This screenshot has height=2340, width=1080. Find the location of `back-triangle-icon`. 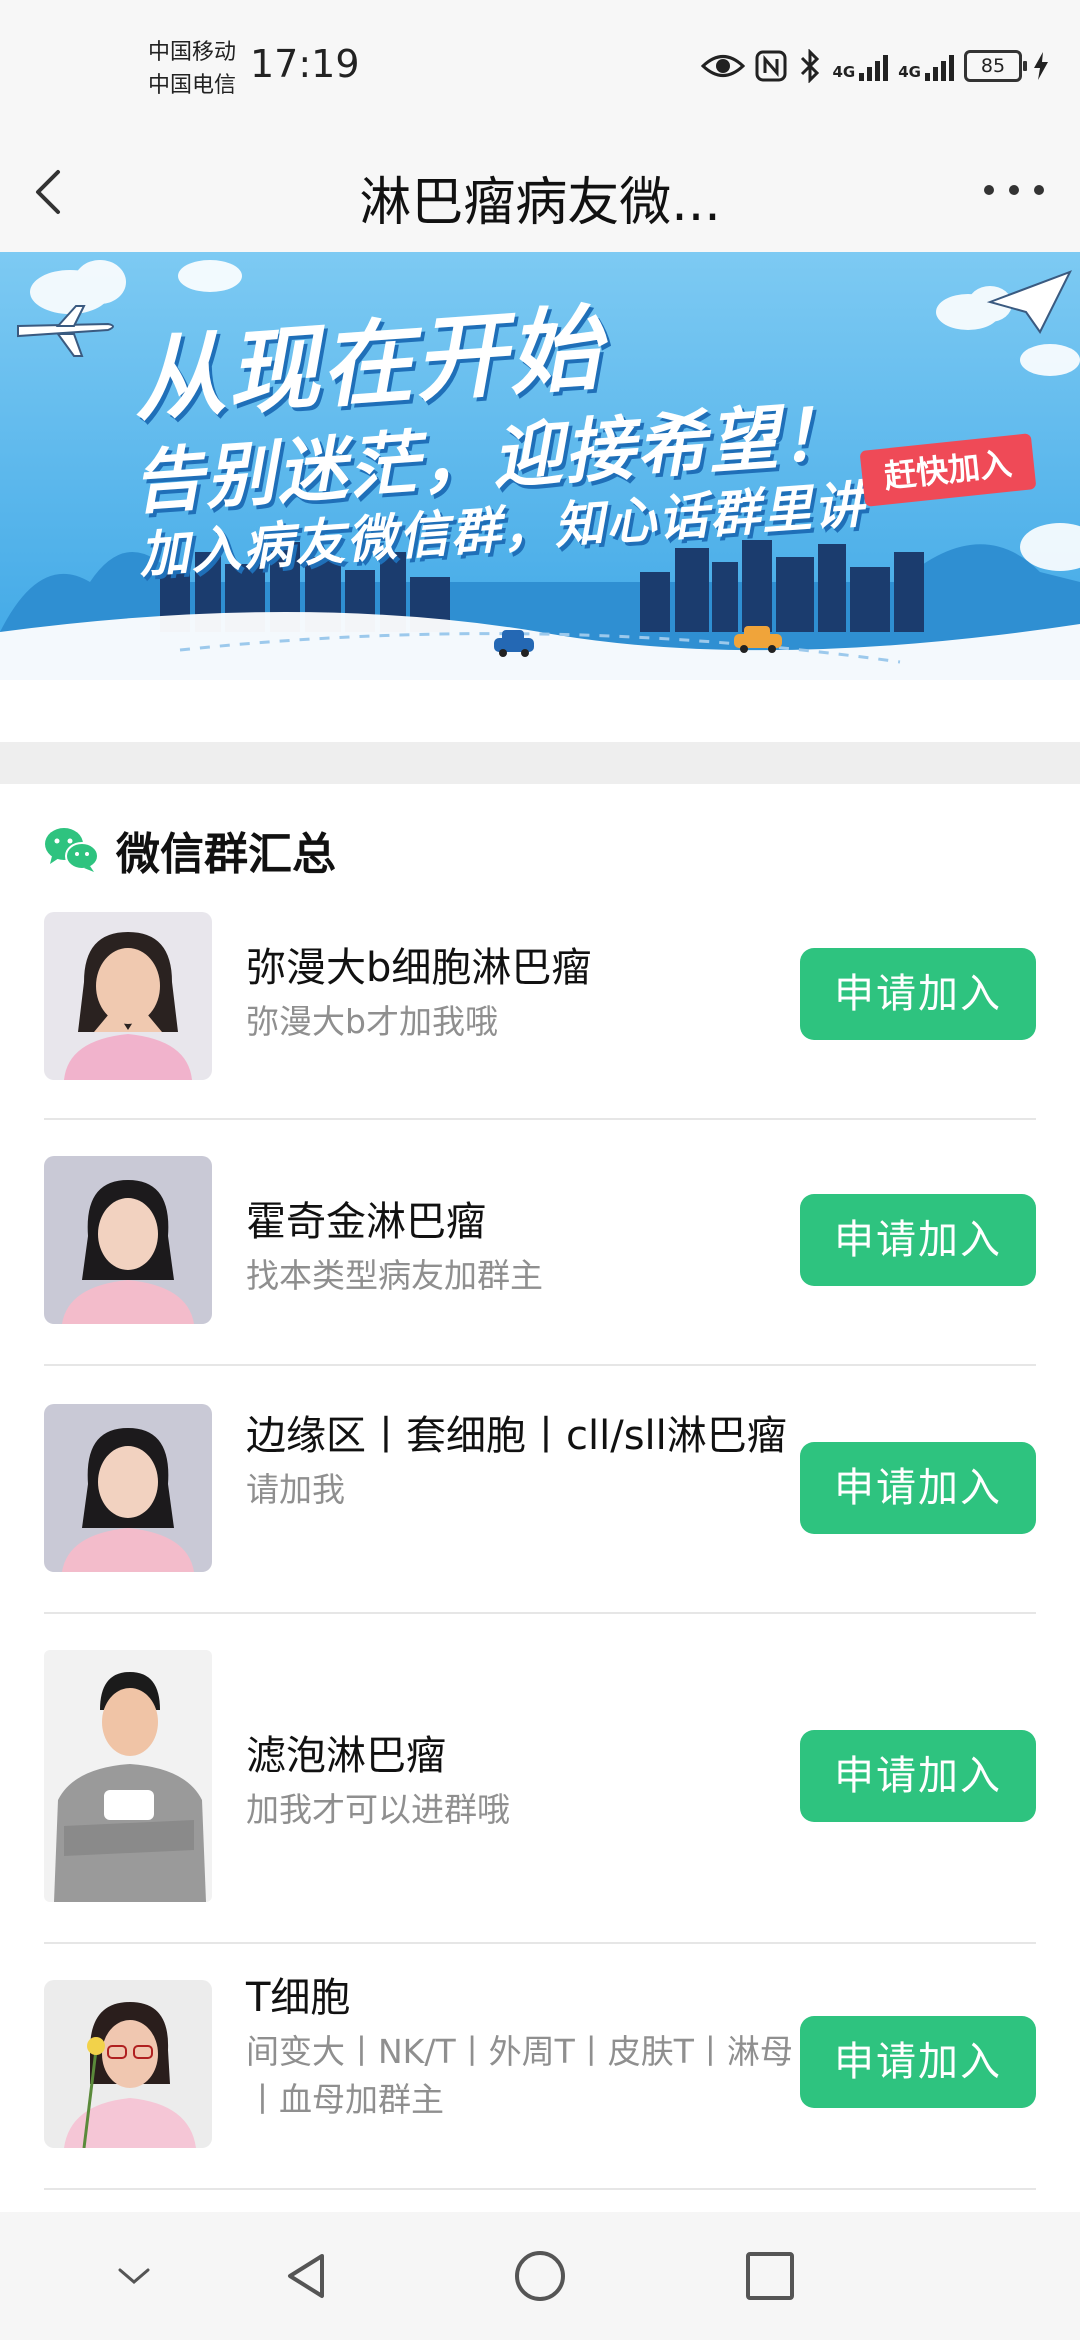

back-triangle-icon is located at coordinates (306, 2276).